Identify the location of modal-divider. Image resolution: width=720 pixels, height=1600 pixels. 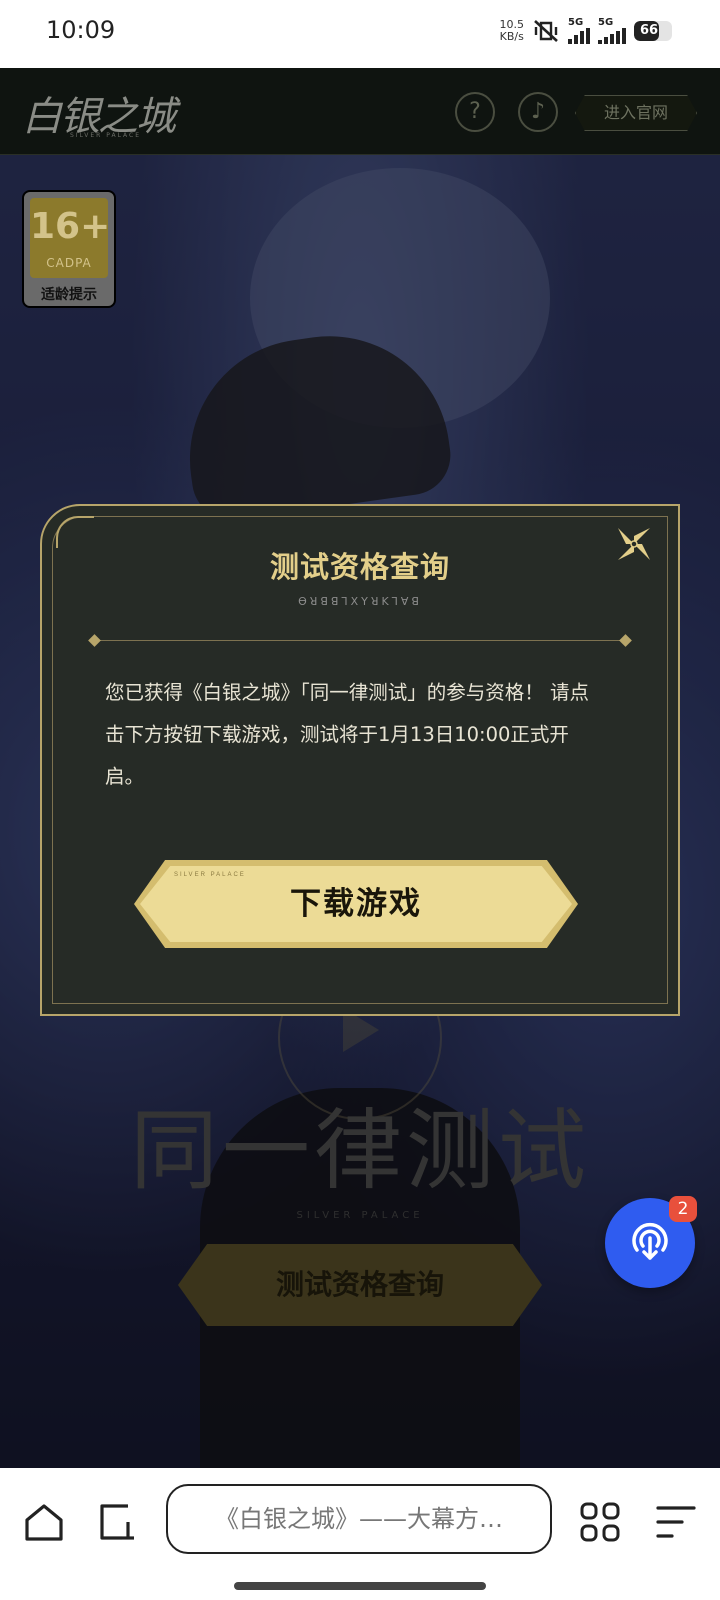
(360, 640).